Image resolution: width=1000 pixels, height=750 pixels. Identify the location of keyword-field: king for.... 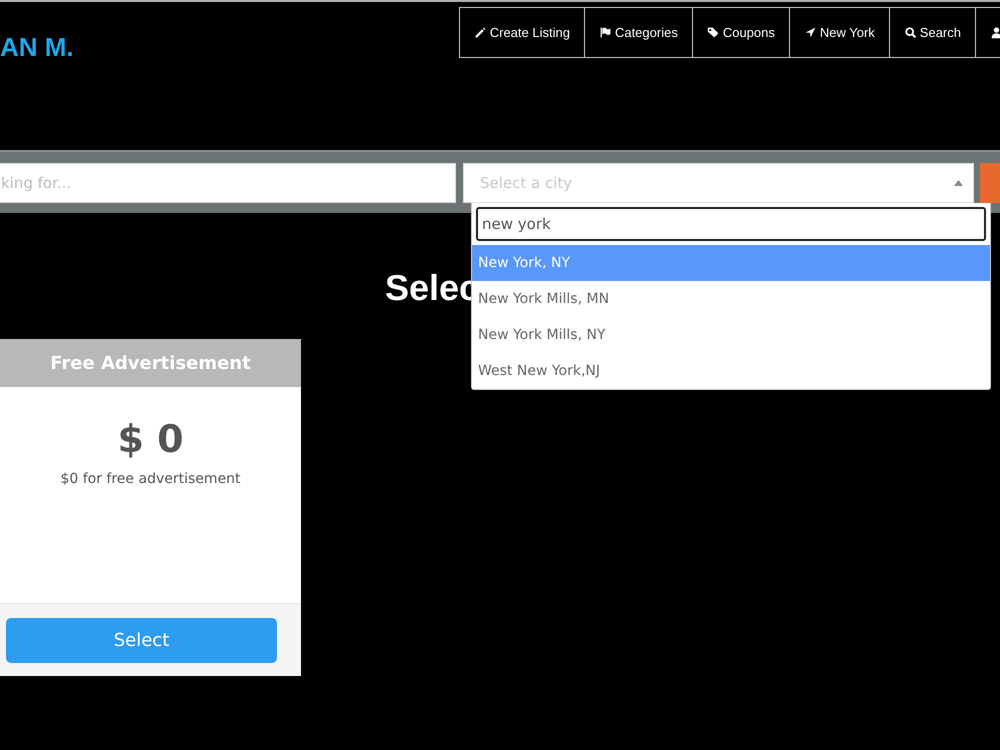
(228, 183).